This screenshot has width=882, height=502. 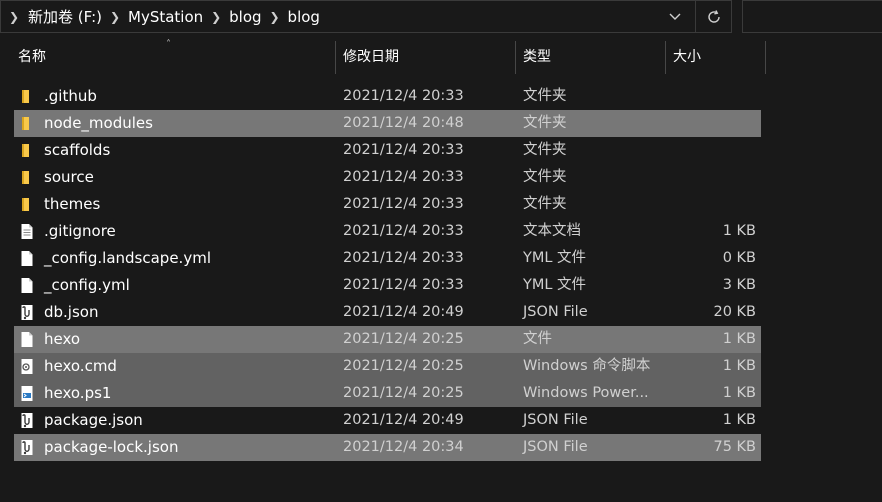 I want to click on file-size: 20 KB, so click(x=734, y=312).